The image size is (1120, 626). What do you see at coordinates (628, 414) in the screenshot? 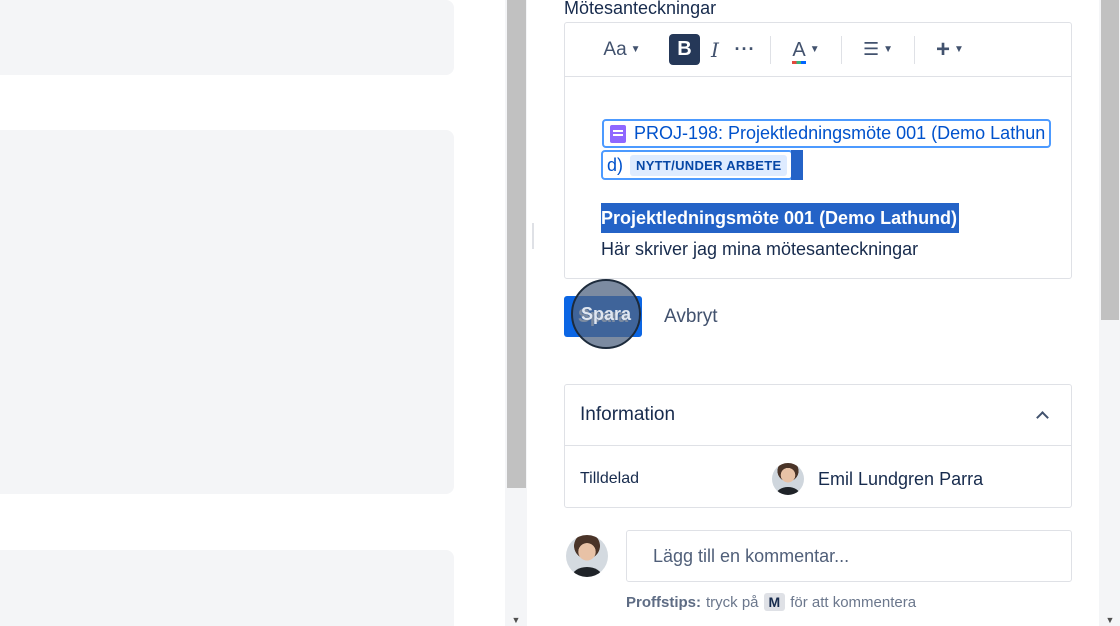
I see `information-panel-title: Information` at bounding box center [628, 414].